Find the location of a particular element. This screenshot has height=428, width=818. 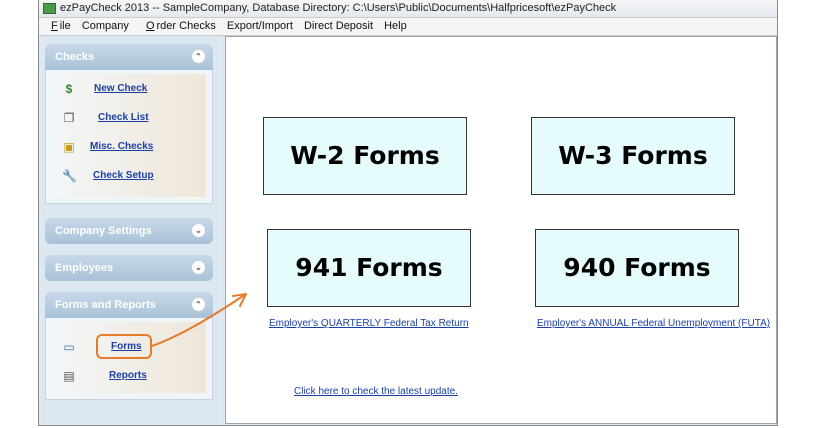

annotation-arrow is located at coordinates (199, 320).